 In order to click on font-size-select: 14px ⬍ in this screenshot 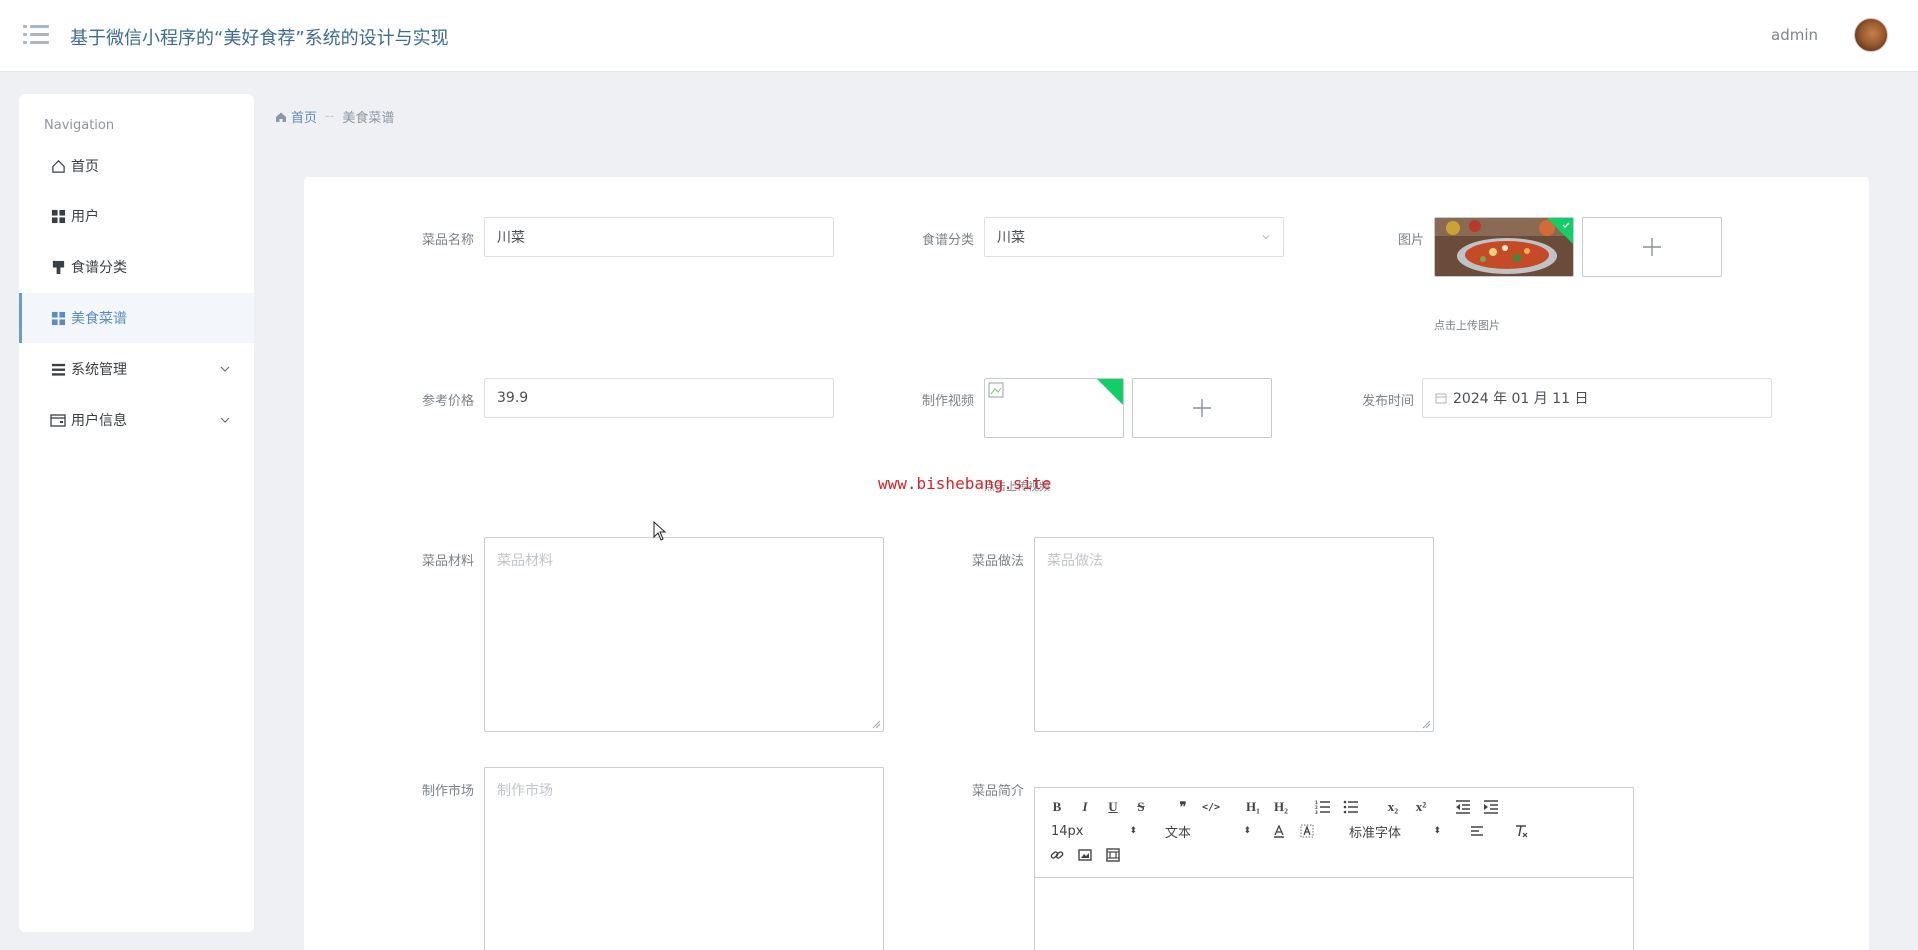, I will do `click(1094, 831)`.